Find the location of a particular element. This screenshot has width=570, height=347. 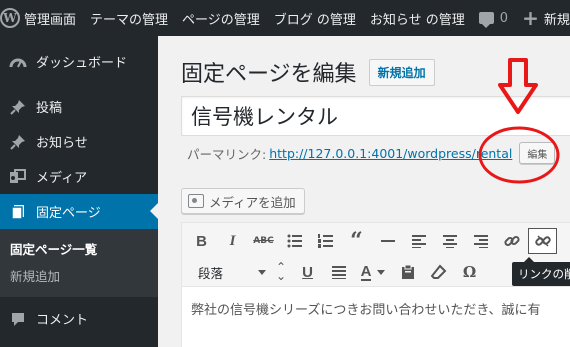

content-text: 弊社の信号機シリーズにつきお問い合わせいただき、誠に有 is located at coordinates (376, 308).